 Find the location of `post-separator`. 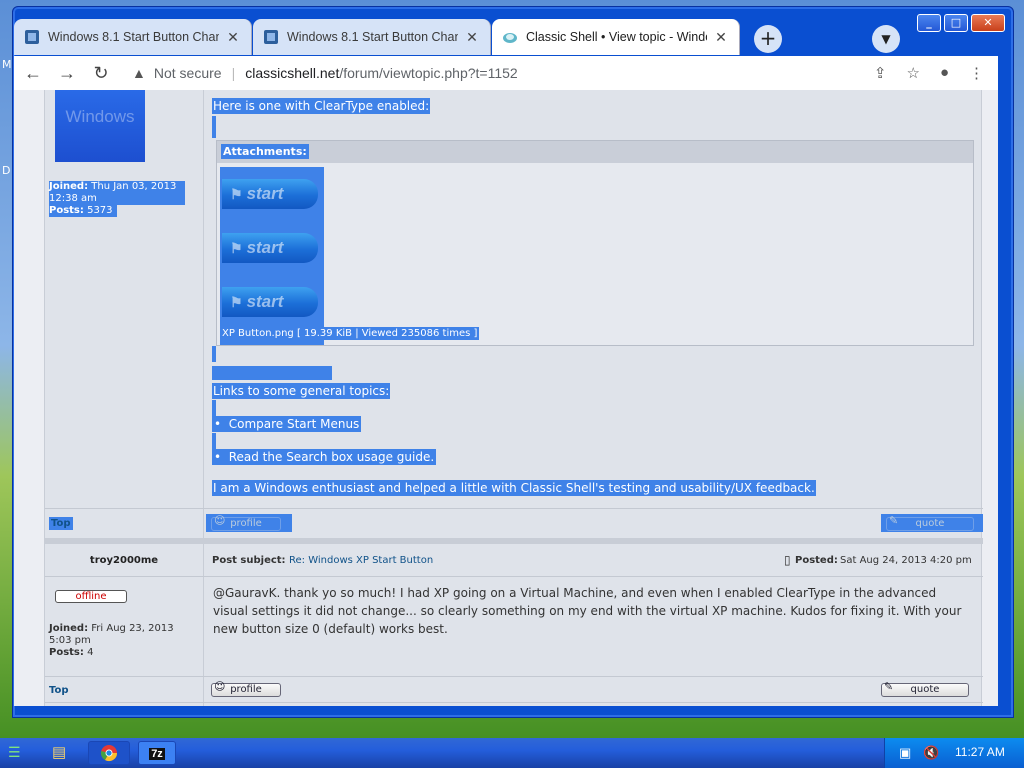

post-separator is located at coordinates (514, 541).